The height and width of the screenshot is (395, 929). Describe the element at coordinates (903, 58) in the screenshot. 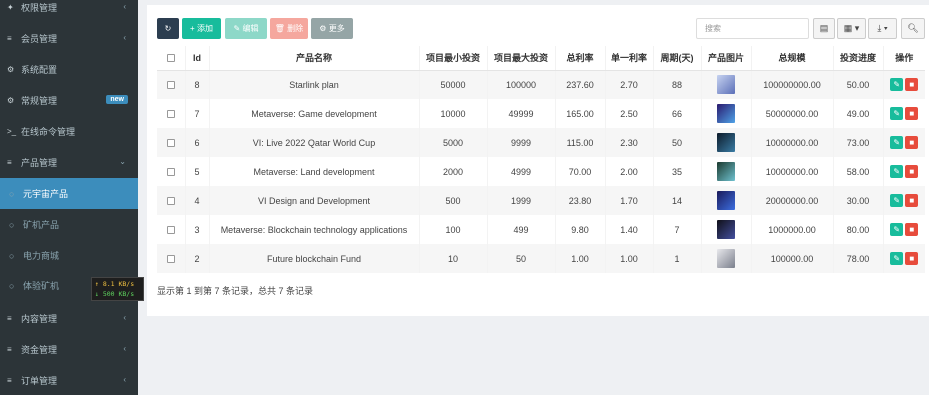

I see `column-header: 操作` at that location.